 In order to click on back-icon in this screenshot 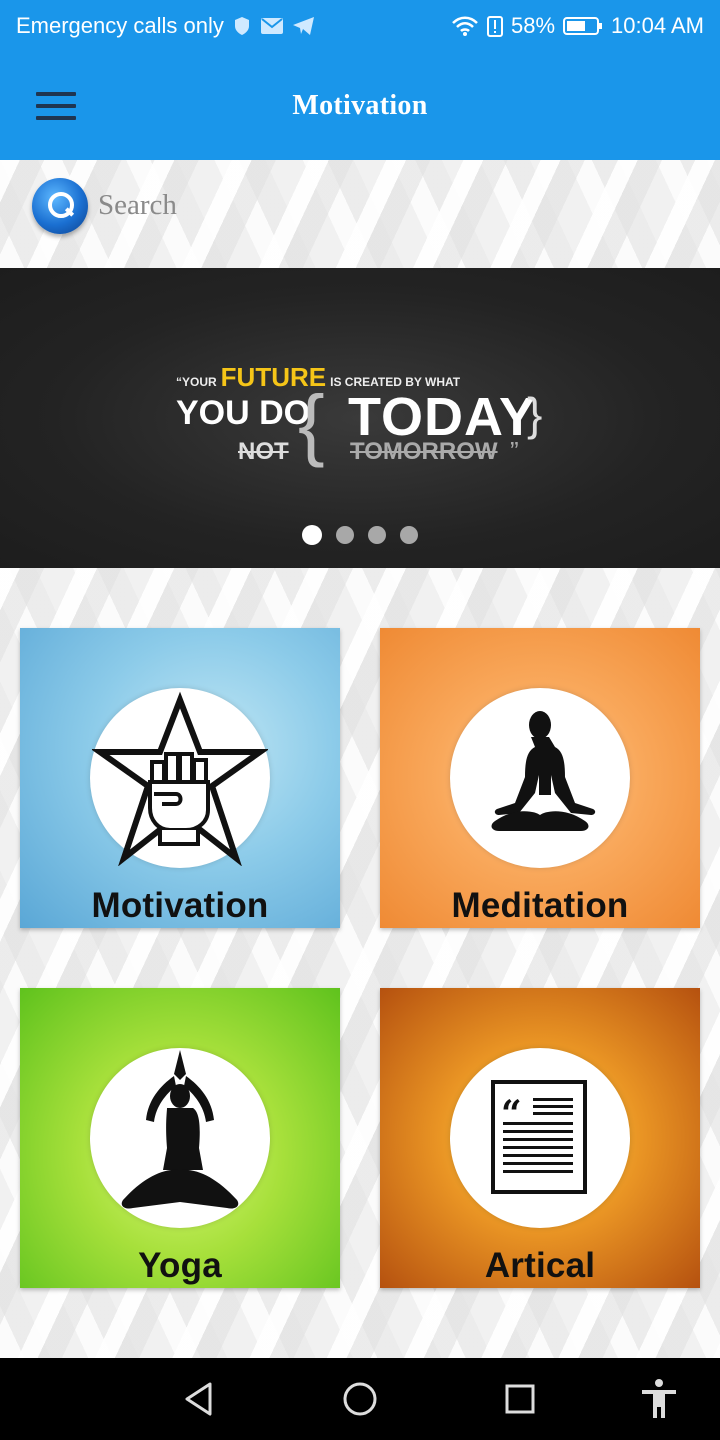, I will do `click(199, 1399)`.